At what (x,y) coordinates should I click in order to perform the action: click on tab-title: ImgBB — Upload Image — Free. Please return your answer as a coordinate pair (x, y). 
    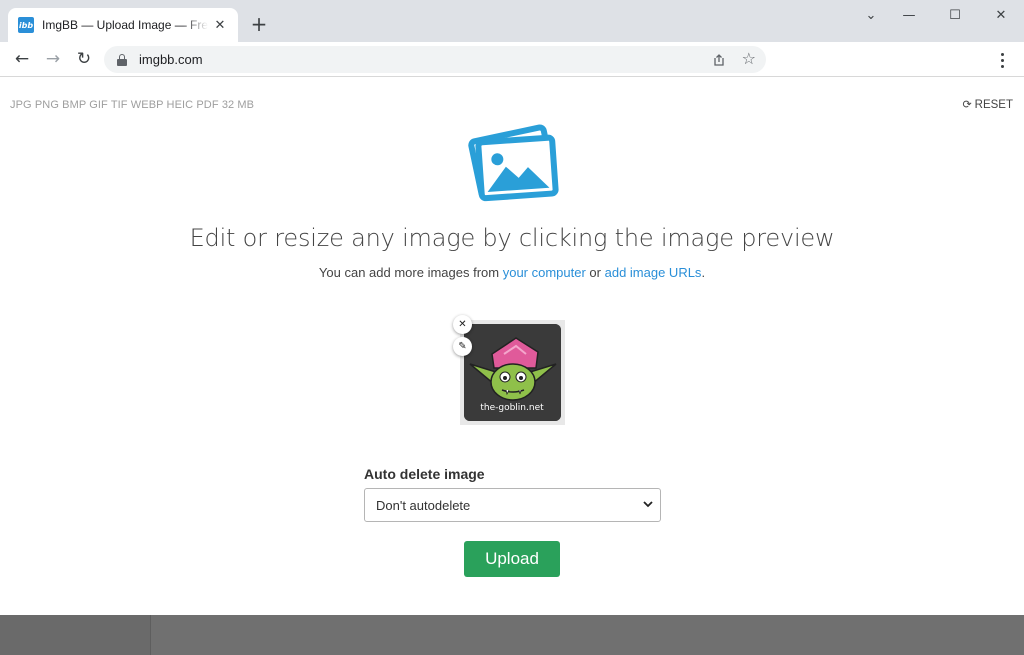
    Looking at the image, I should click on (125, 25).